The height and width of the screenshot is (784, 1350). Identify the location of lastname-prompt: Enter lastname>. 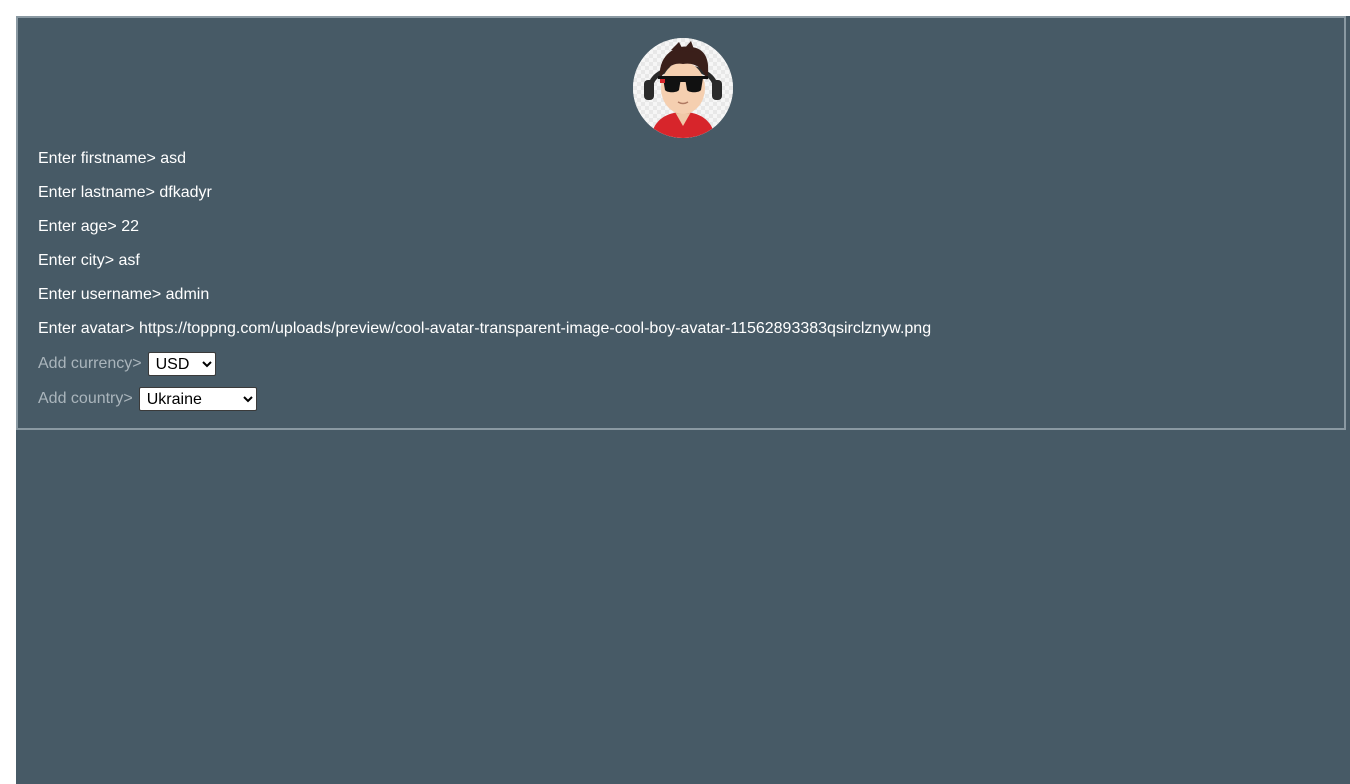
(96, 192).